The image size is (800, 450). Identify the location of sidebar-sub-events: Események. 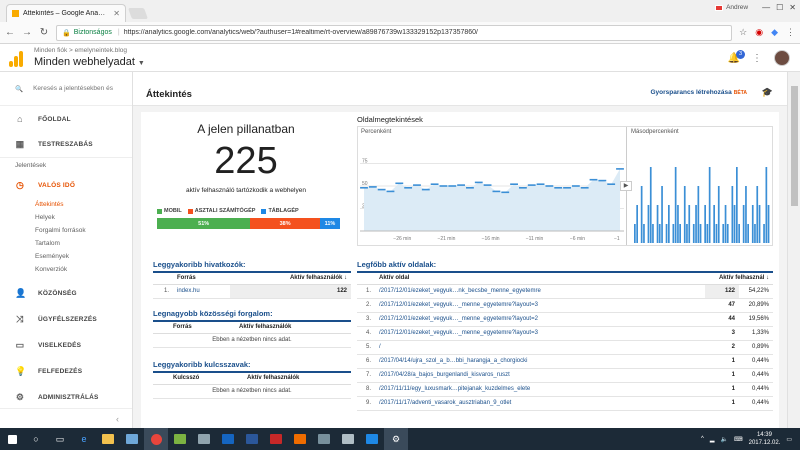
(66, 256).